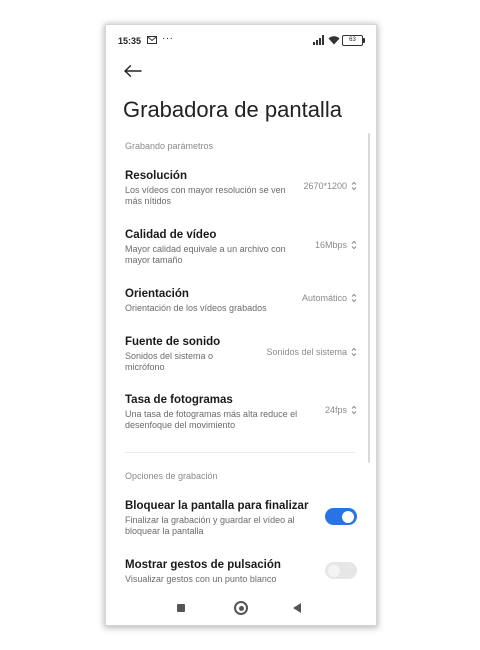  I want to click on option-title: Mostrar gestos de pulsación, so click(203, 565).